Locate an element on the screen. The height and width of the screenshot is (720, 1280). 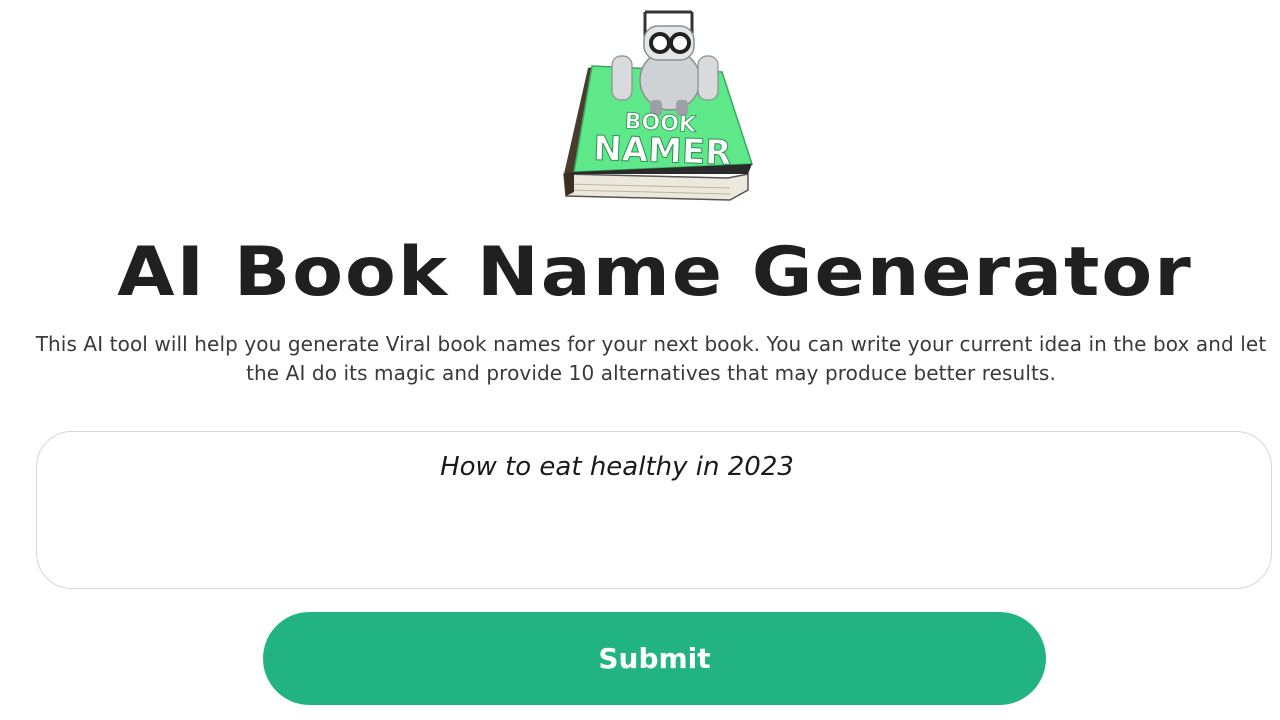
robot-on-book-logo-icon: BOOK NAMER is located at coordinates (658, 105).